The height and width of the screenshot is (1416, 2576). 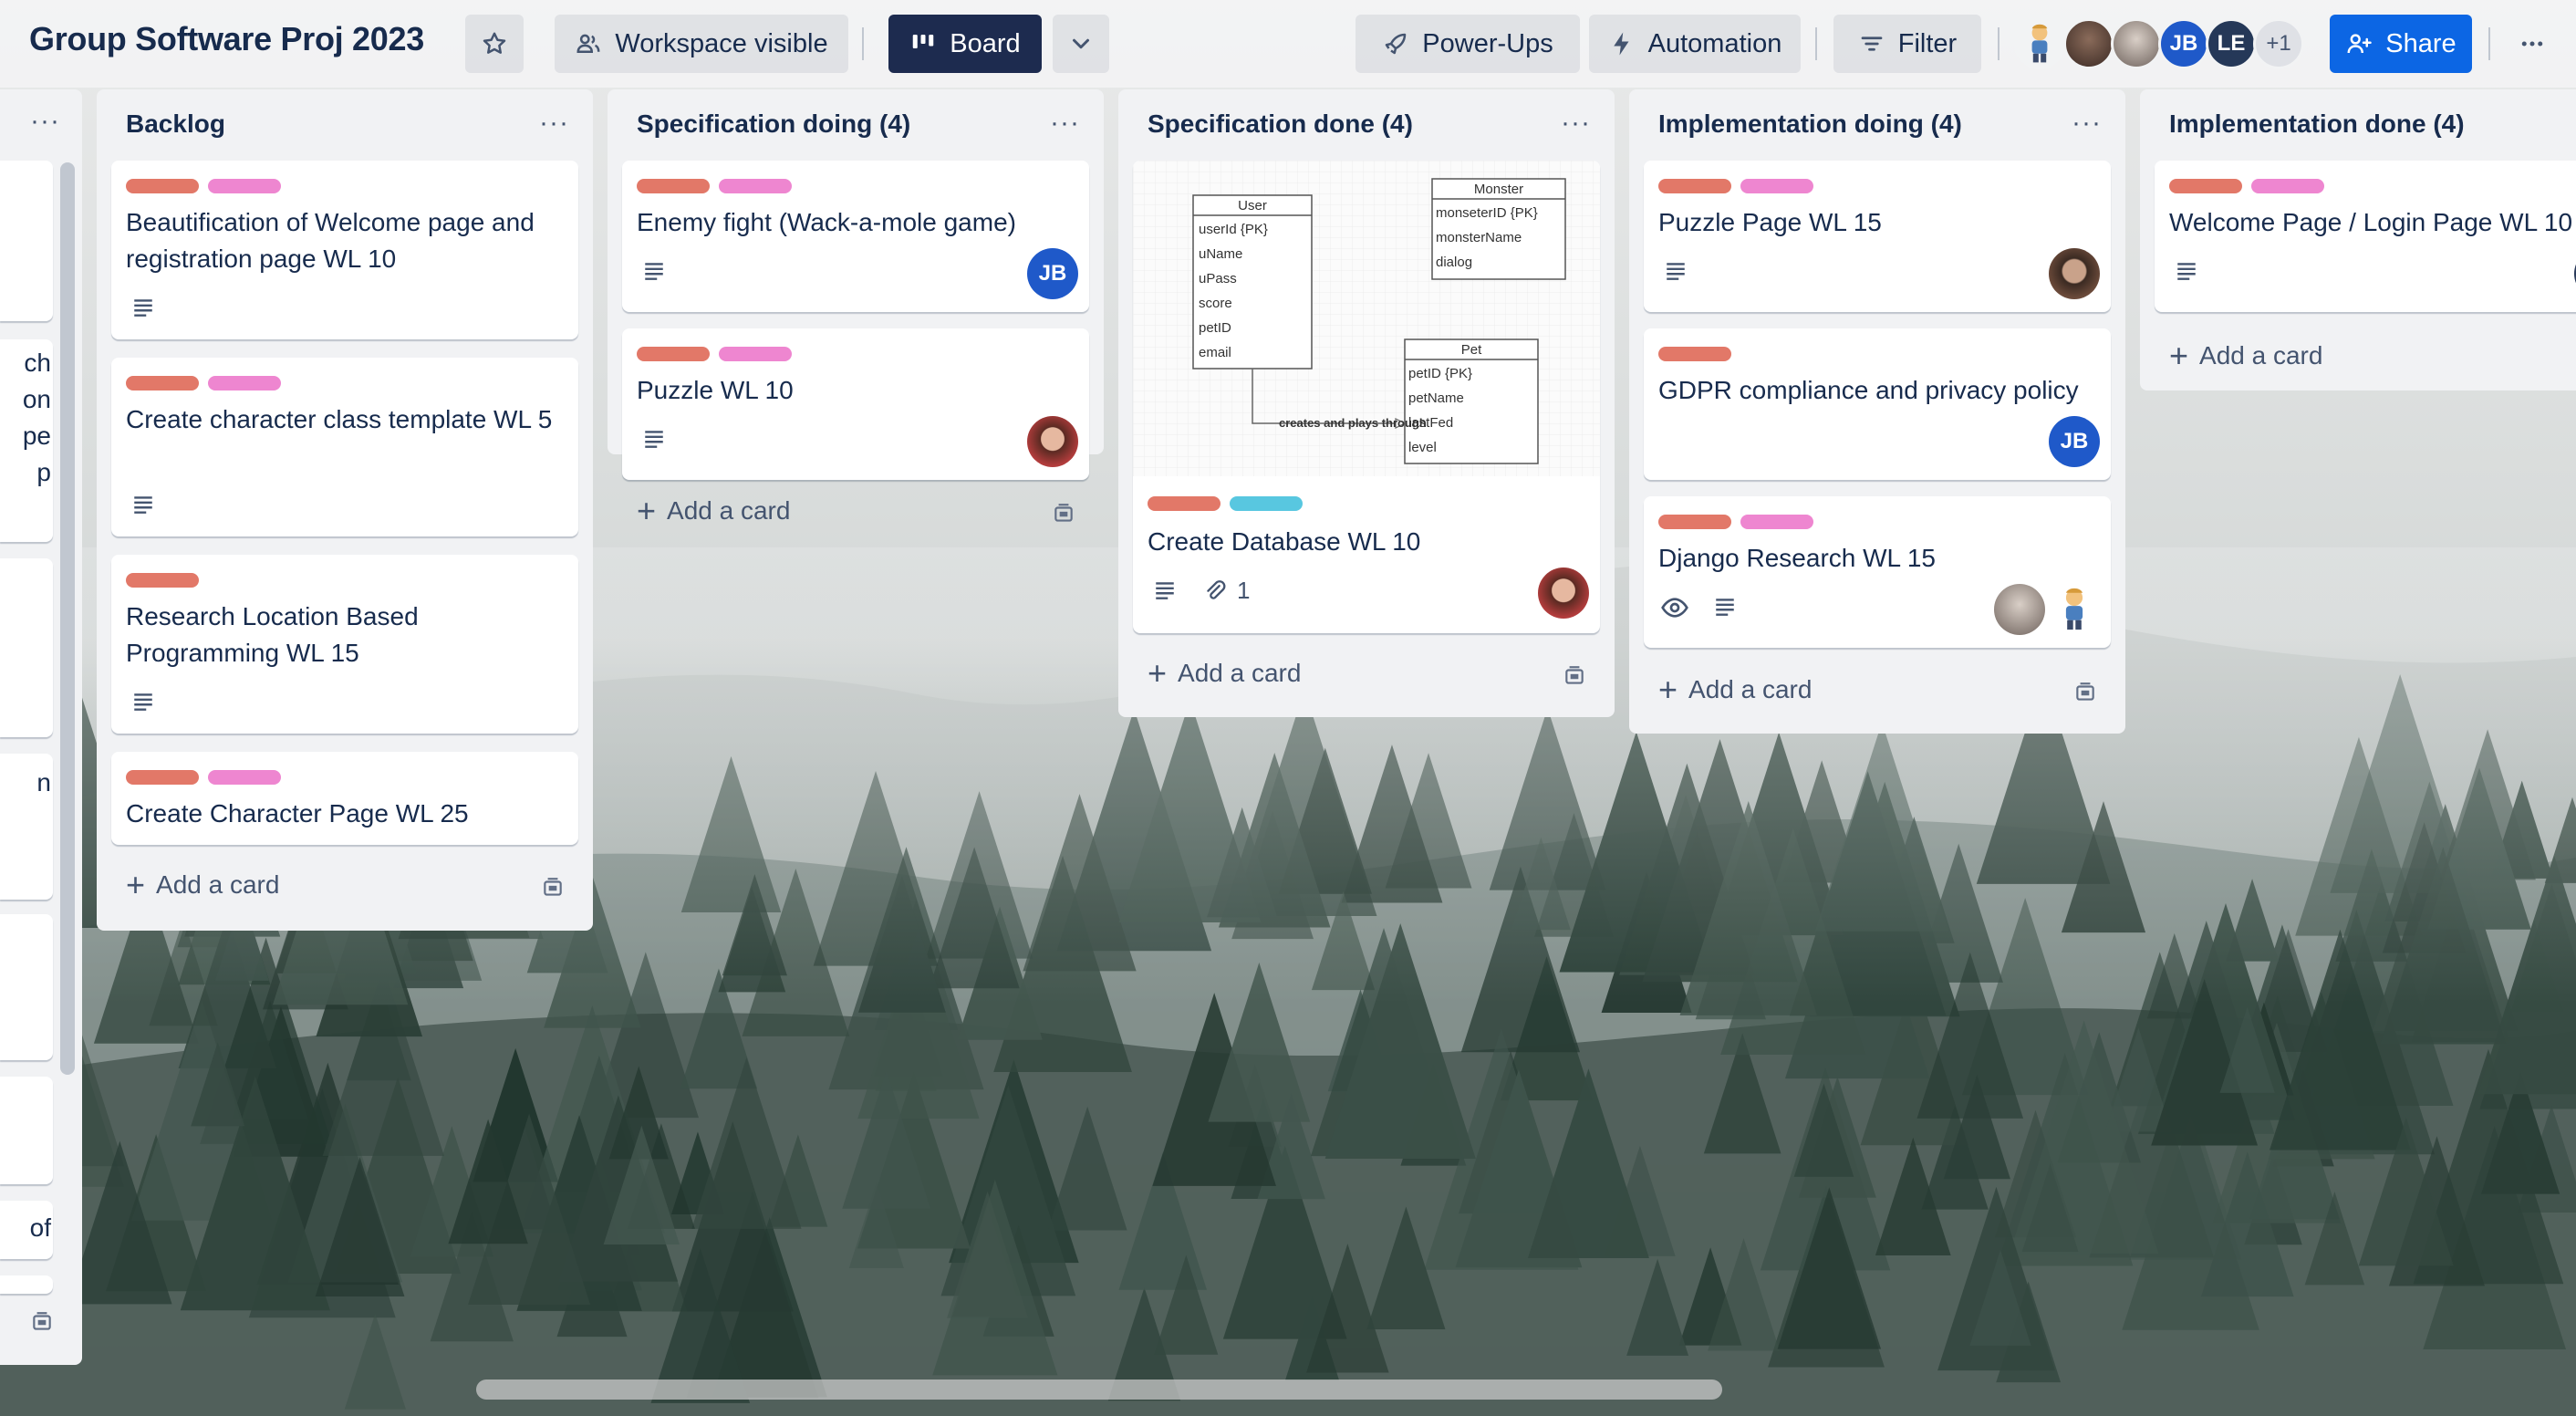 I want to click on card-title-fragment: ch, so click(x=37, y=363).